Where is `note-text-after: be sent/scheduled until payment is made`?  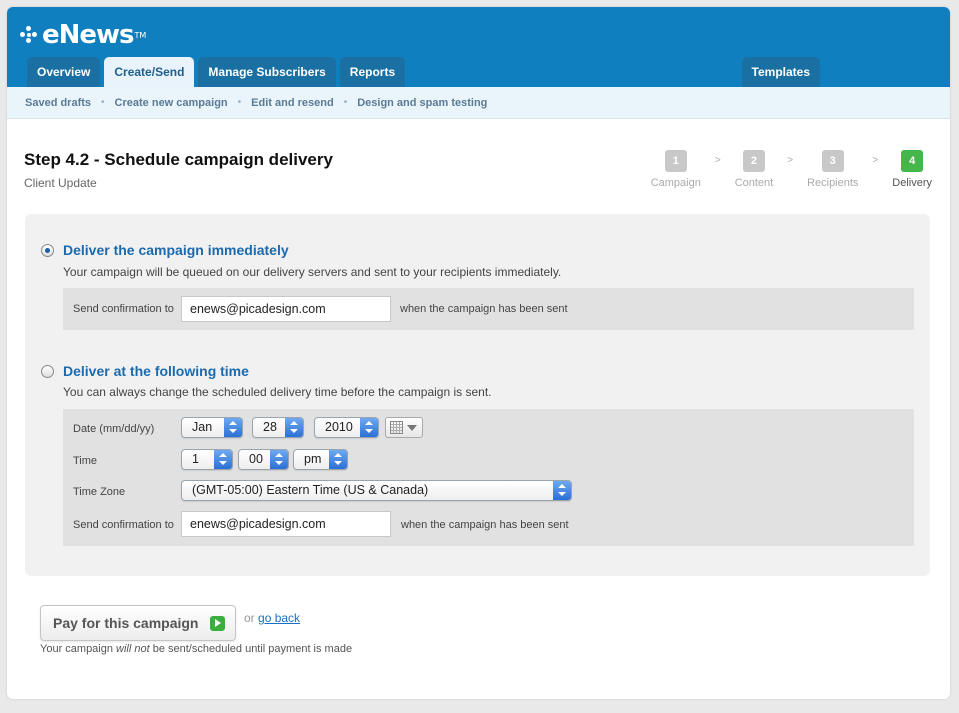
note-text-after: be sent/scheduled until payment is made is located at coordinates (251, 649).